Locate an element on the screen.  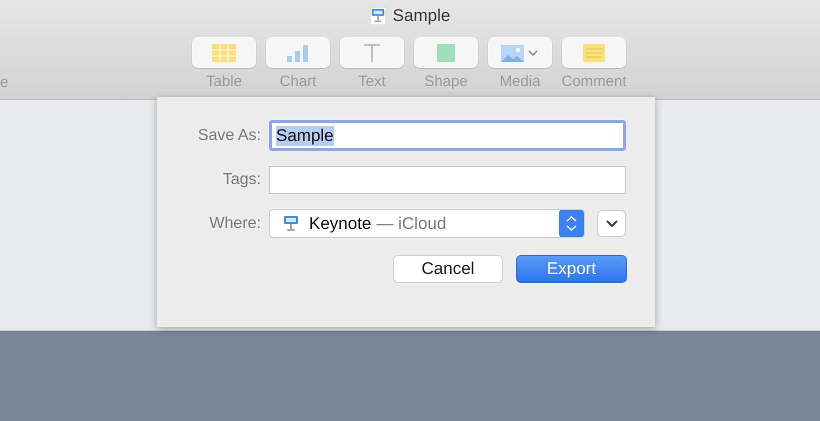
field-label: Where: is located at coordinates (234, 223).